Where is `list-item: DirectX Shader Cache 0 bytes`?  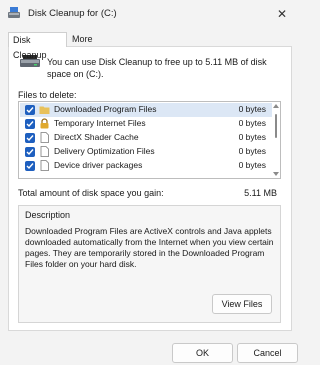 list-item: DirectX Shader Cache 0 bytes is located at coordinates (146, 138).